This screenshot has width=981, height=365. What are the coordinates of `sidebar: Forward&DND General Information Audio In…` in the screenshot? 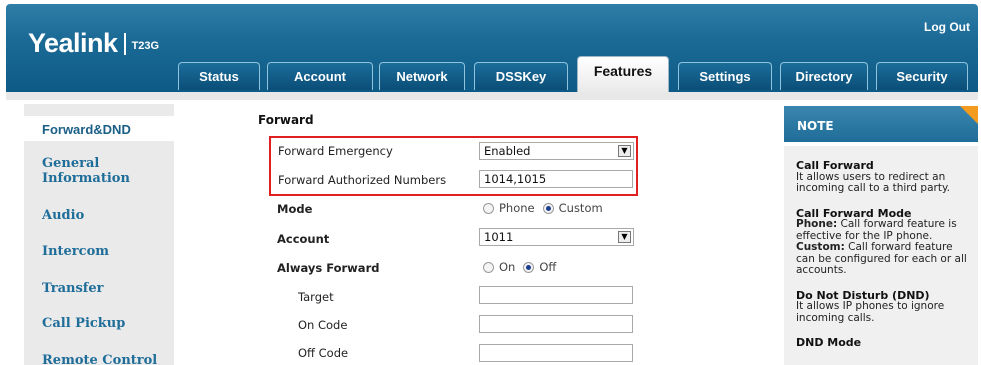 It's located at (99, 234).